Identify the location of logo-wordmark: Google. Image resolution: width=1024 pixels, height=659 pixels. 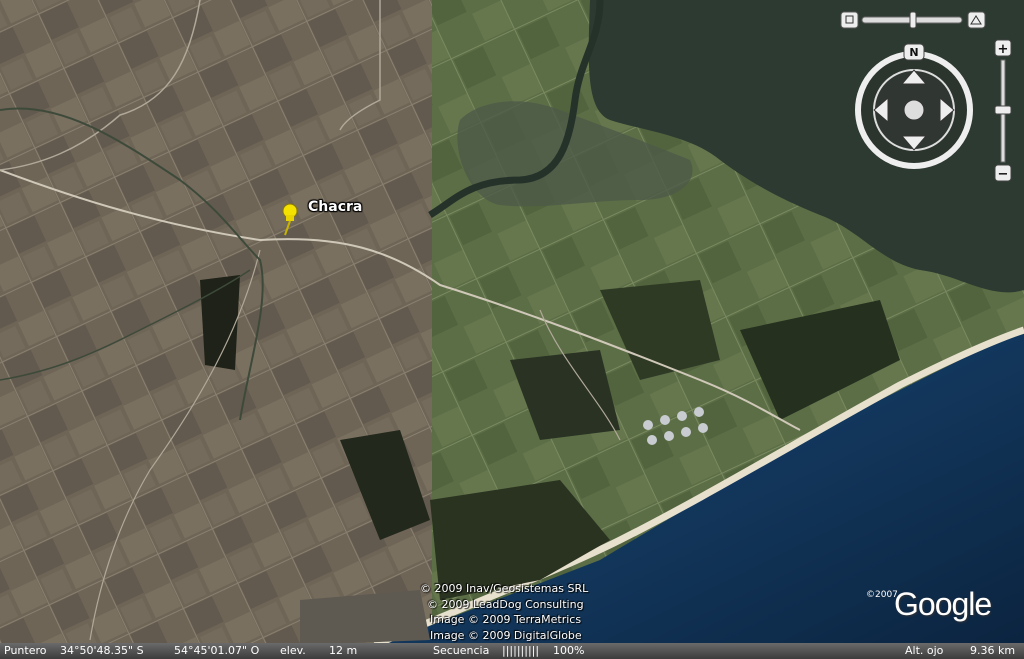
(943, 604).